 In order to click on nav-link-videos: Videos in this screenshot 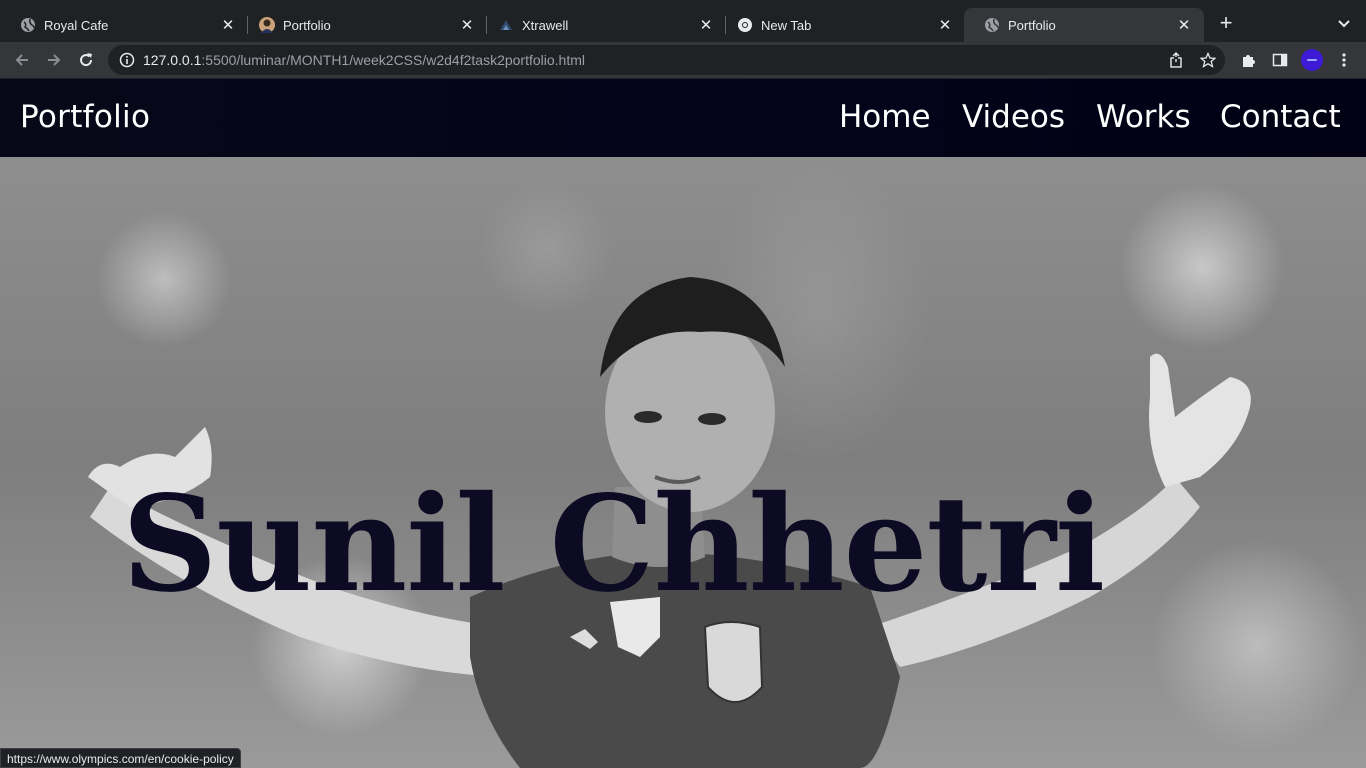, I will do `click(1013, 117)`.